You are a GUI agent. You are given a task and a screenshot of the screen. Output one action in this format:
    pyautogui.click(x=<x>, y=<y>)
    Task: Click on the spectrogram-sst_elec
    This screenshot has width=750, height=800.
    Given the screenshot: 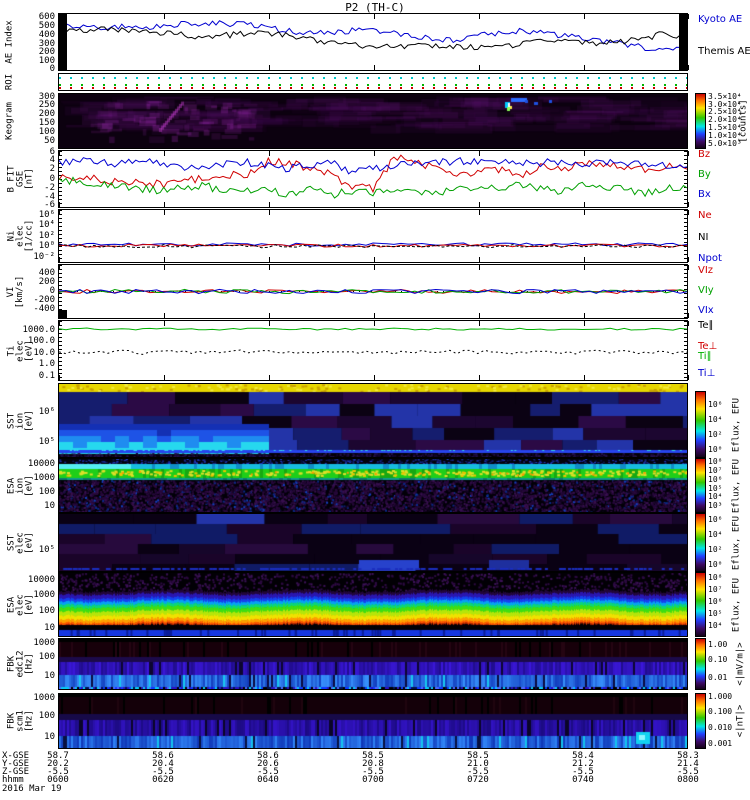 What is the action you would take?
    pyautogui.click(x=373, y=542)
    